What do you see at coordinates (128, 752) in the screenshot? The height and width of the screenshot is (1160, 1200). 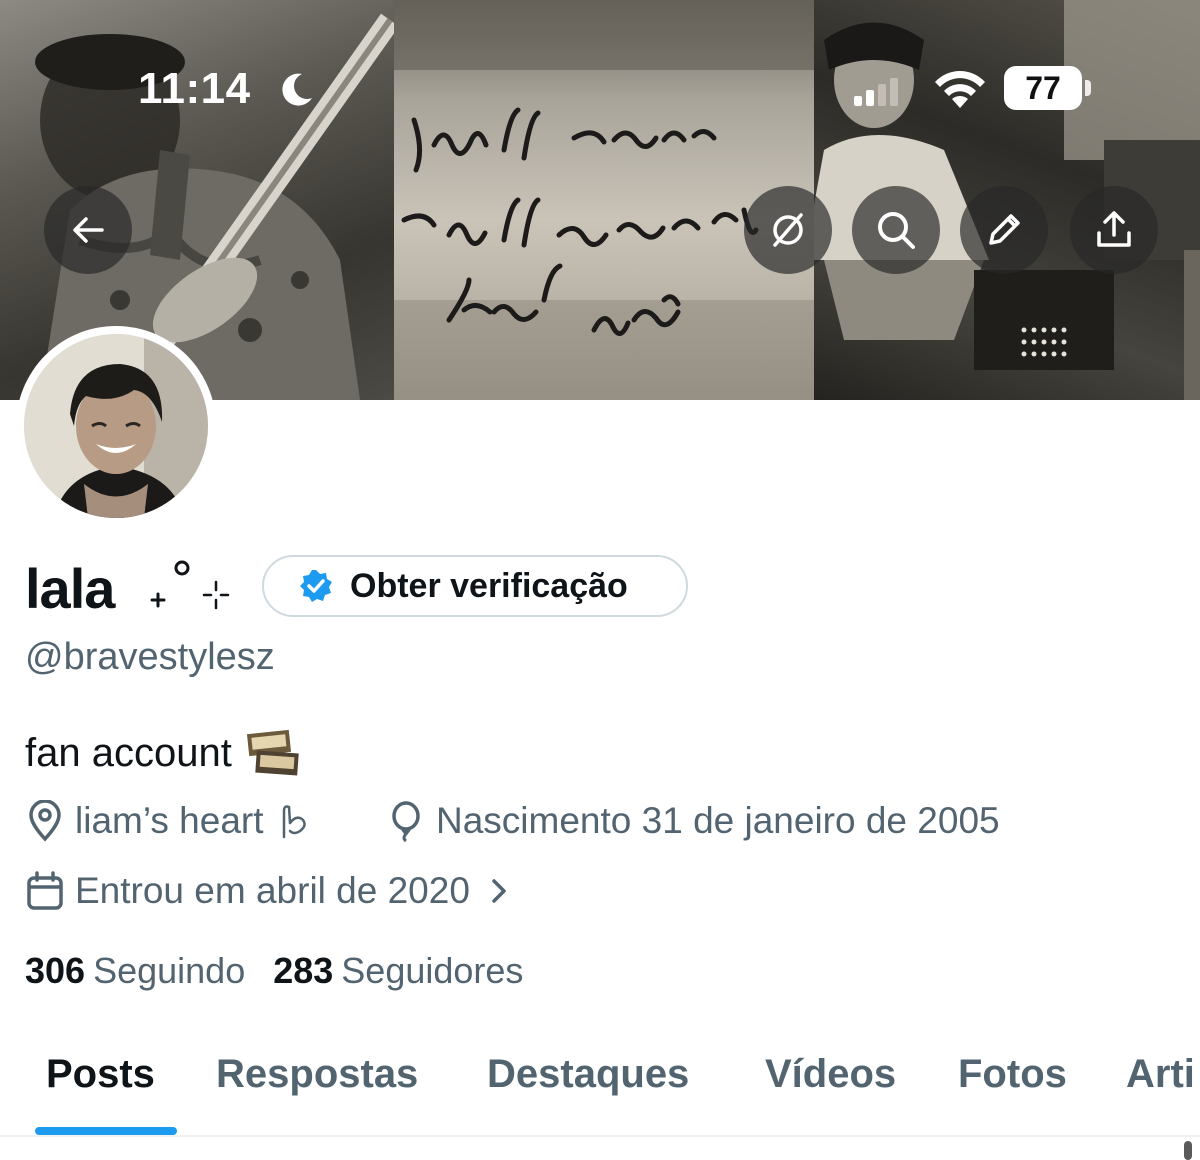 I see `bio-text: fan account` at bounding box center [128, 752].